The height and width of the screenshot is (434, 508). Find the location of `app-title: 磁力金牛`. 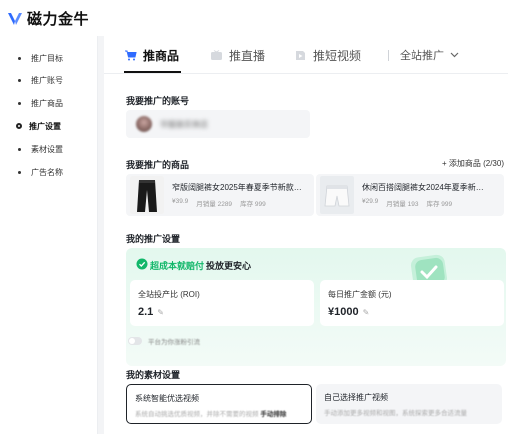

app-title: 磁力金牛 is located at coordinates (58, 19).